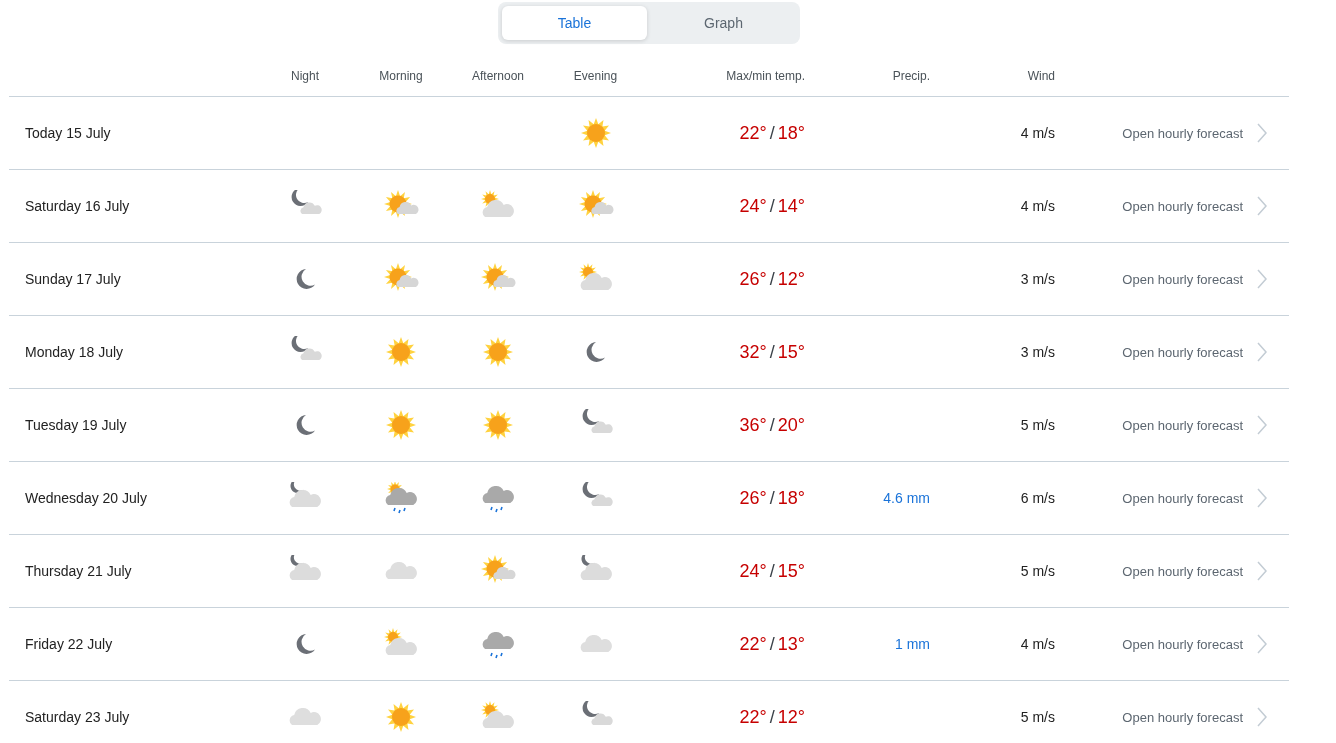  Describe the element at coordinates (77, 206) in the screenshot. I see `day-label: Saturday 16 July` at that location.